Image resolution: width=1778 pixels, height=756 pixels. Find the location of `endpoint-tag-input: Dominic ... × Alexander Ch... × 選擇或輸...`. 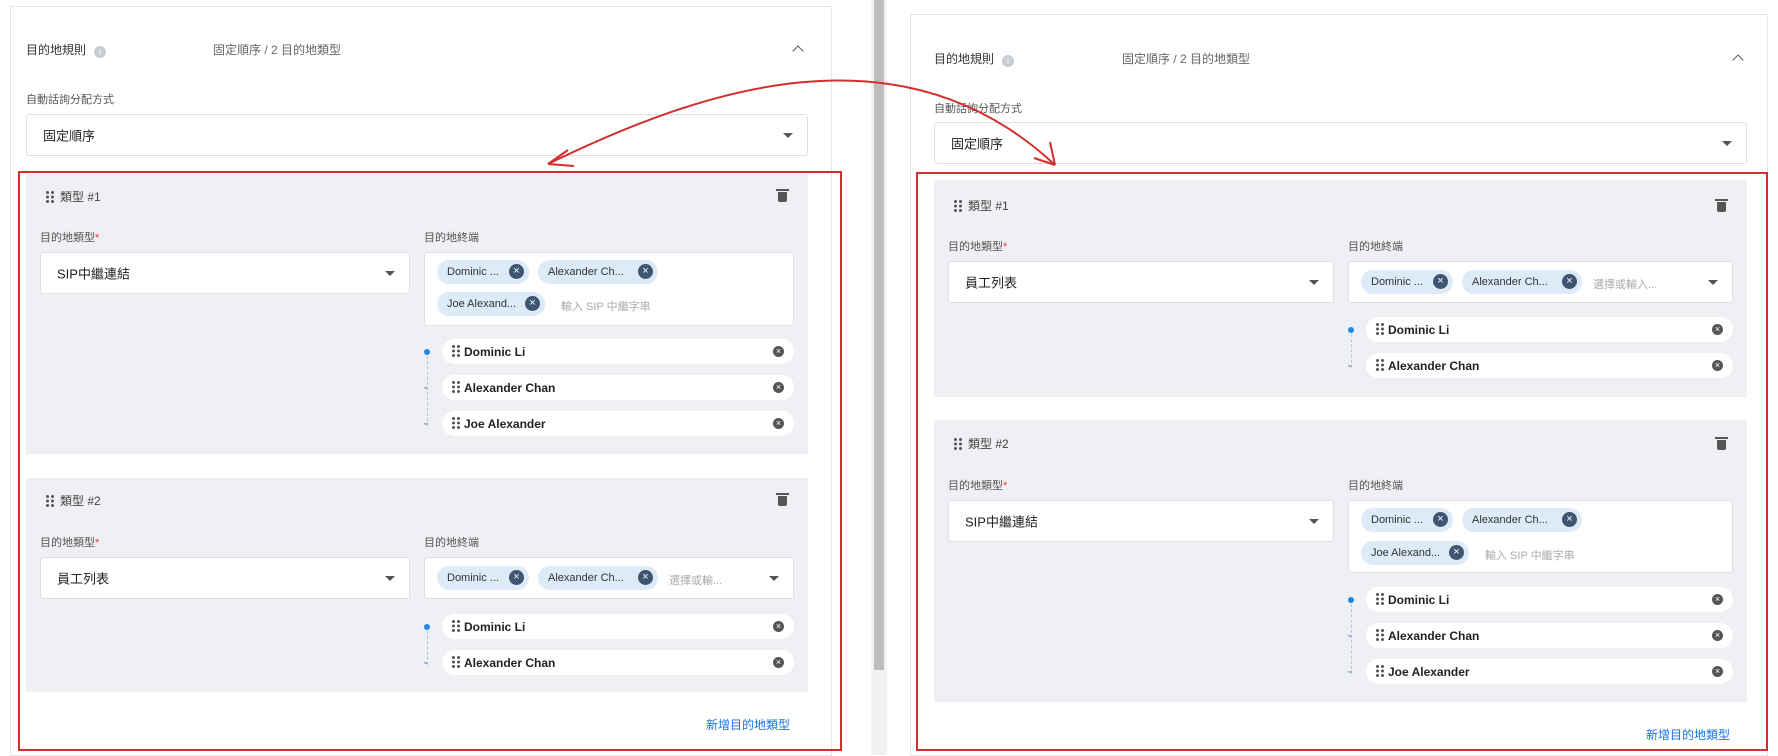

endpoint-tag-input: Dominic ... × Alexander Ch... × 選擇或輸... is located at coordinates (609, 578).